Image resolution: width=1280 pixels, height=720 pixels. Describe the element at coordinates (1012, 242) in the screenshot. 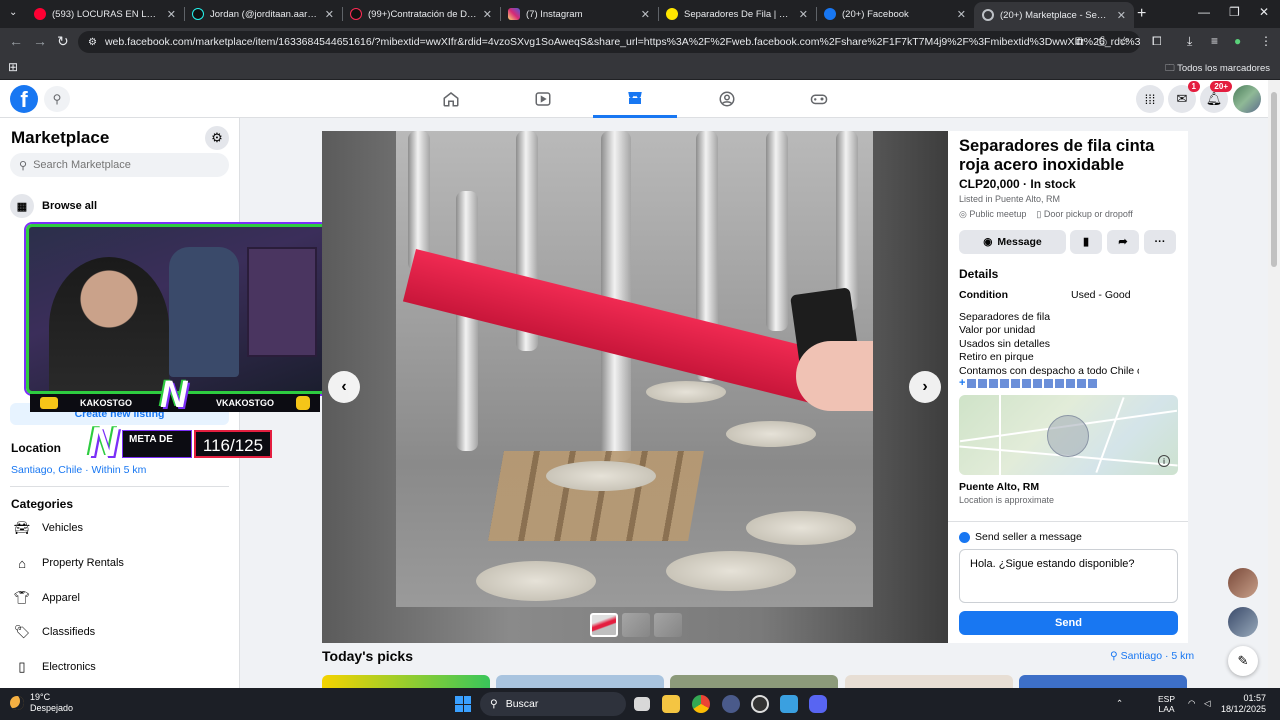

I see `message-button: ◉ Message` at that location.